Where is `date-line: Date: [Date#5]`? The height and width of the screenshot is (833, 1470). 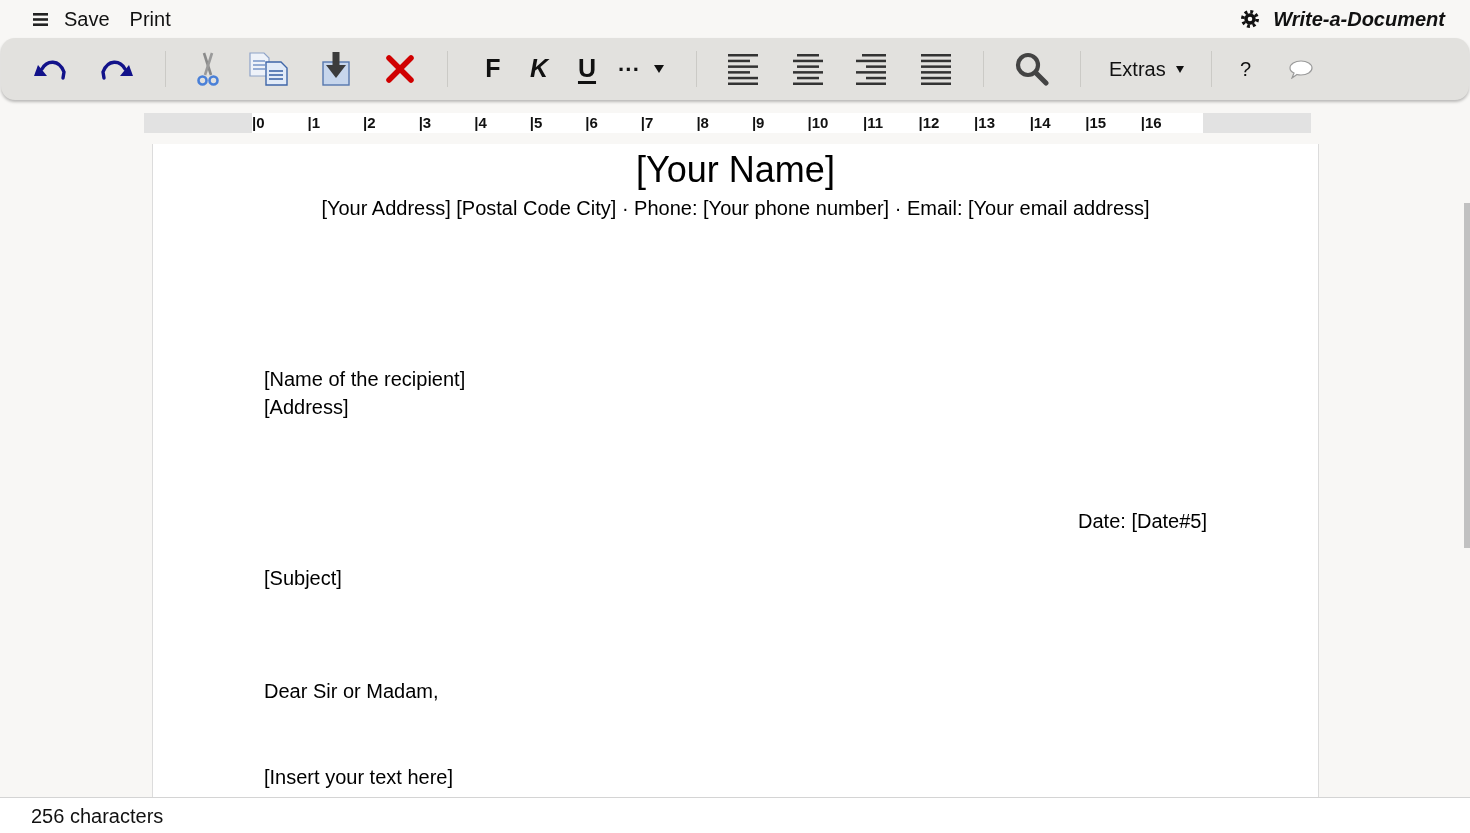
date-line: Date: [Date#5] is located at coordinates (1142, 521).